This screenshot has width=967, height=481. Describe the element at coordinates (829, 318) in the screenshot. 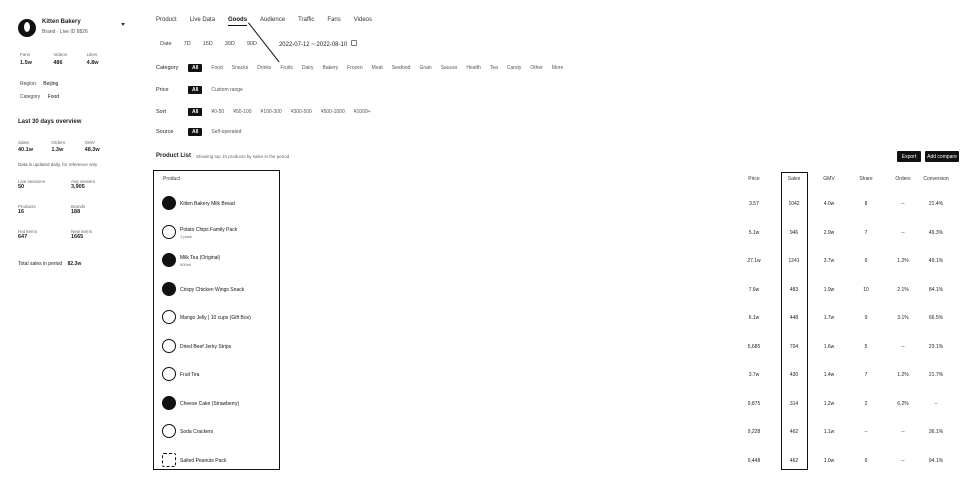

I see `cell-gmv: 1.7w` at that location.